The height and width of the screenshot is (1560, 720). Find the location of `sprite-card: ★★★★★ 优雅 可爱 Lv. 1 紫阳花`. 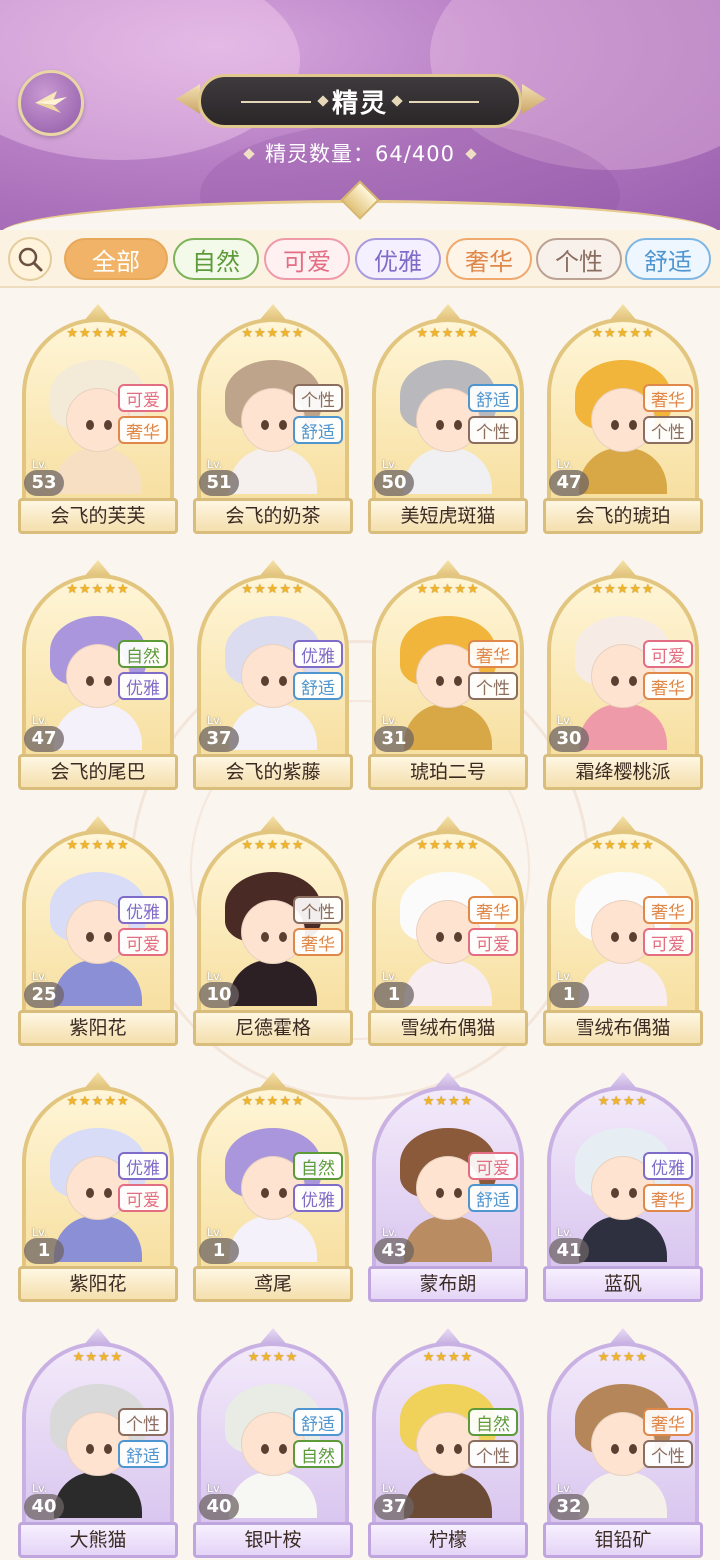

sprite-card: ★★★★★ 优雅 可爱 Lv. 1 紫阳花 is located at coordinates (98, 1187).